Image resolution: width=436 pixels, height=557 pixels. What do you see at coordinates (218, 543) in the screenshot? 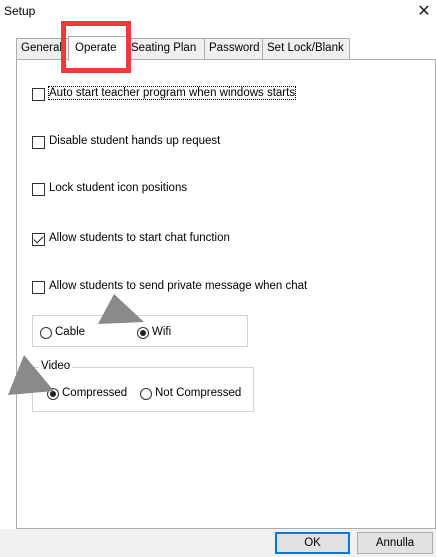
I see `button-bar: OK Annulla` at bounding box center [218, 543].